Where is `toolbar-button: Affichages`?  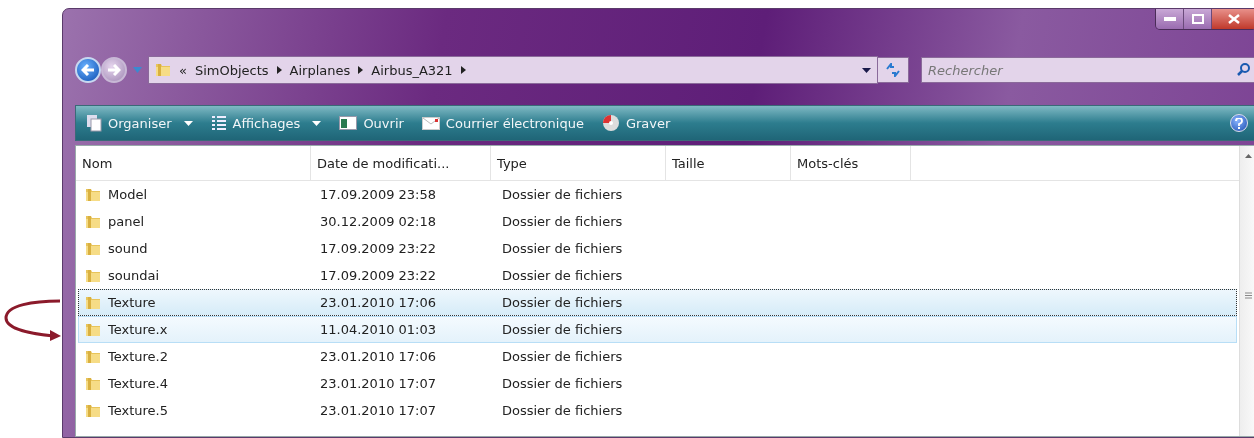 toolbar-button: Affichages is located at coordinates (266, 123).